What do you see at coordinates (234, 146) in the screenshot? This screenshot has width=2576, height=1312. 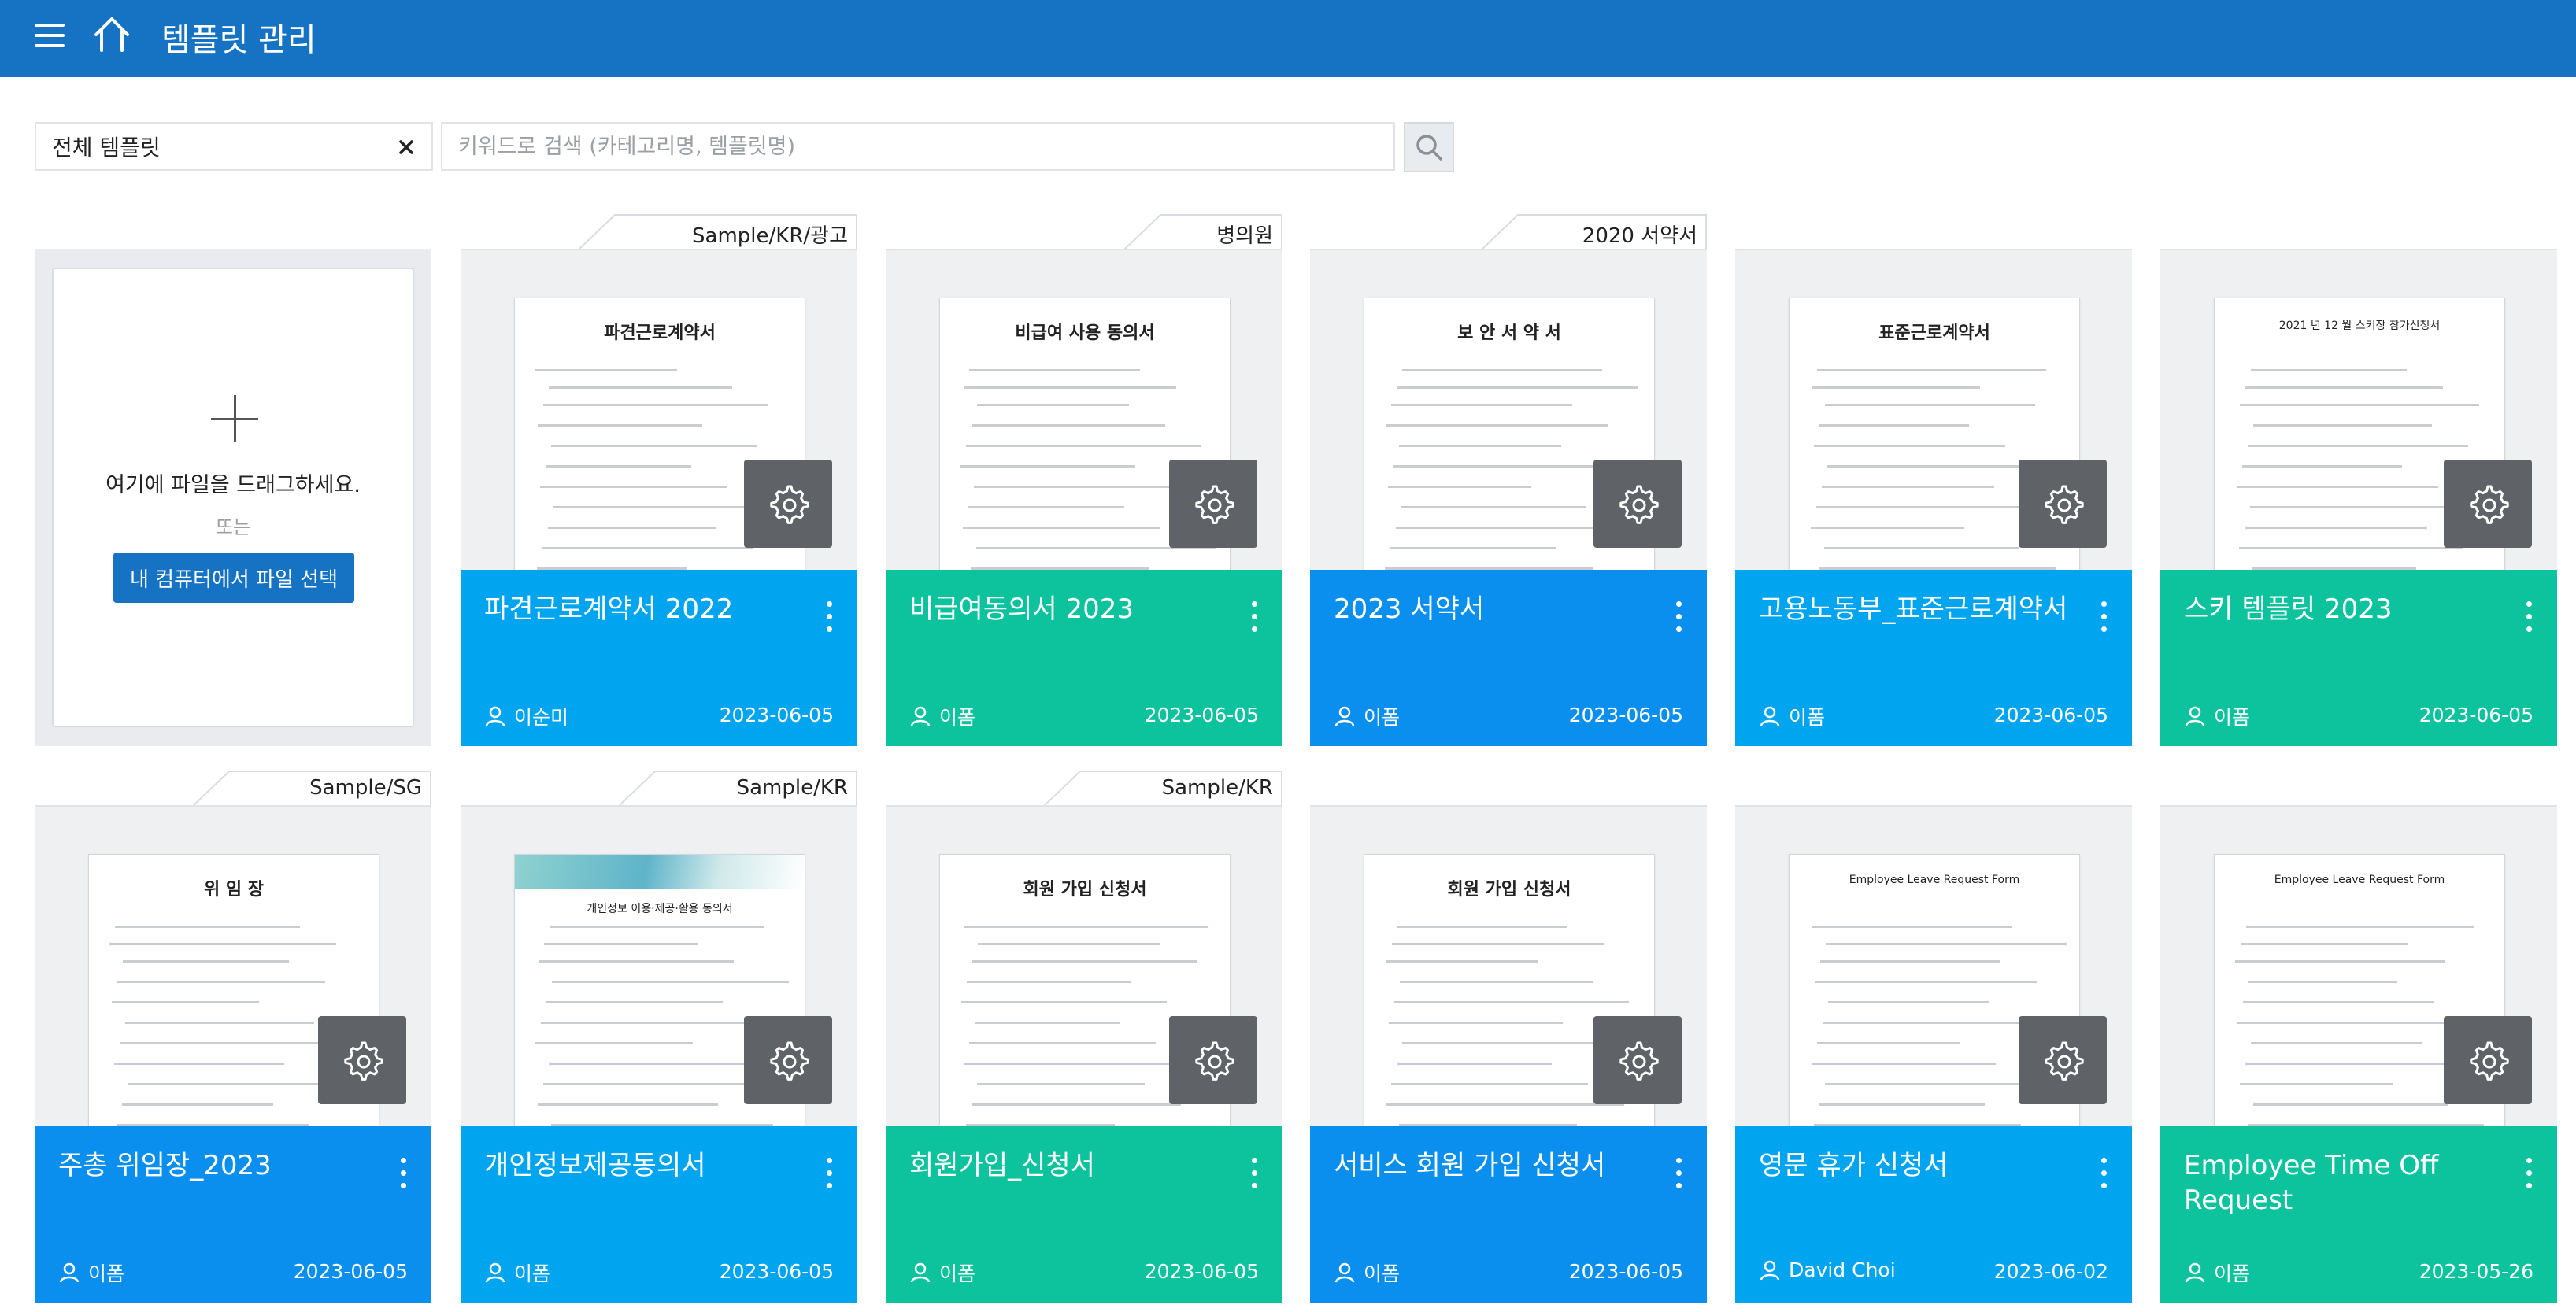 I see `category-select: 전체 템플릿` at bounding box center [234, 146].